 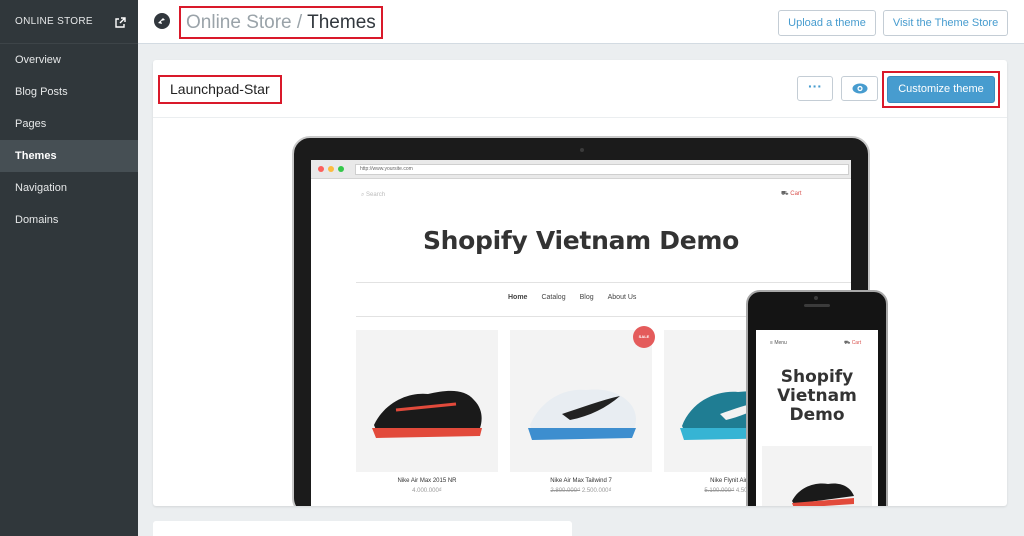 I want to click on site-nav: Home Catalog Blog About Us, so click(x=572, y=297).